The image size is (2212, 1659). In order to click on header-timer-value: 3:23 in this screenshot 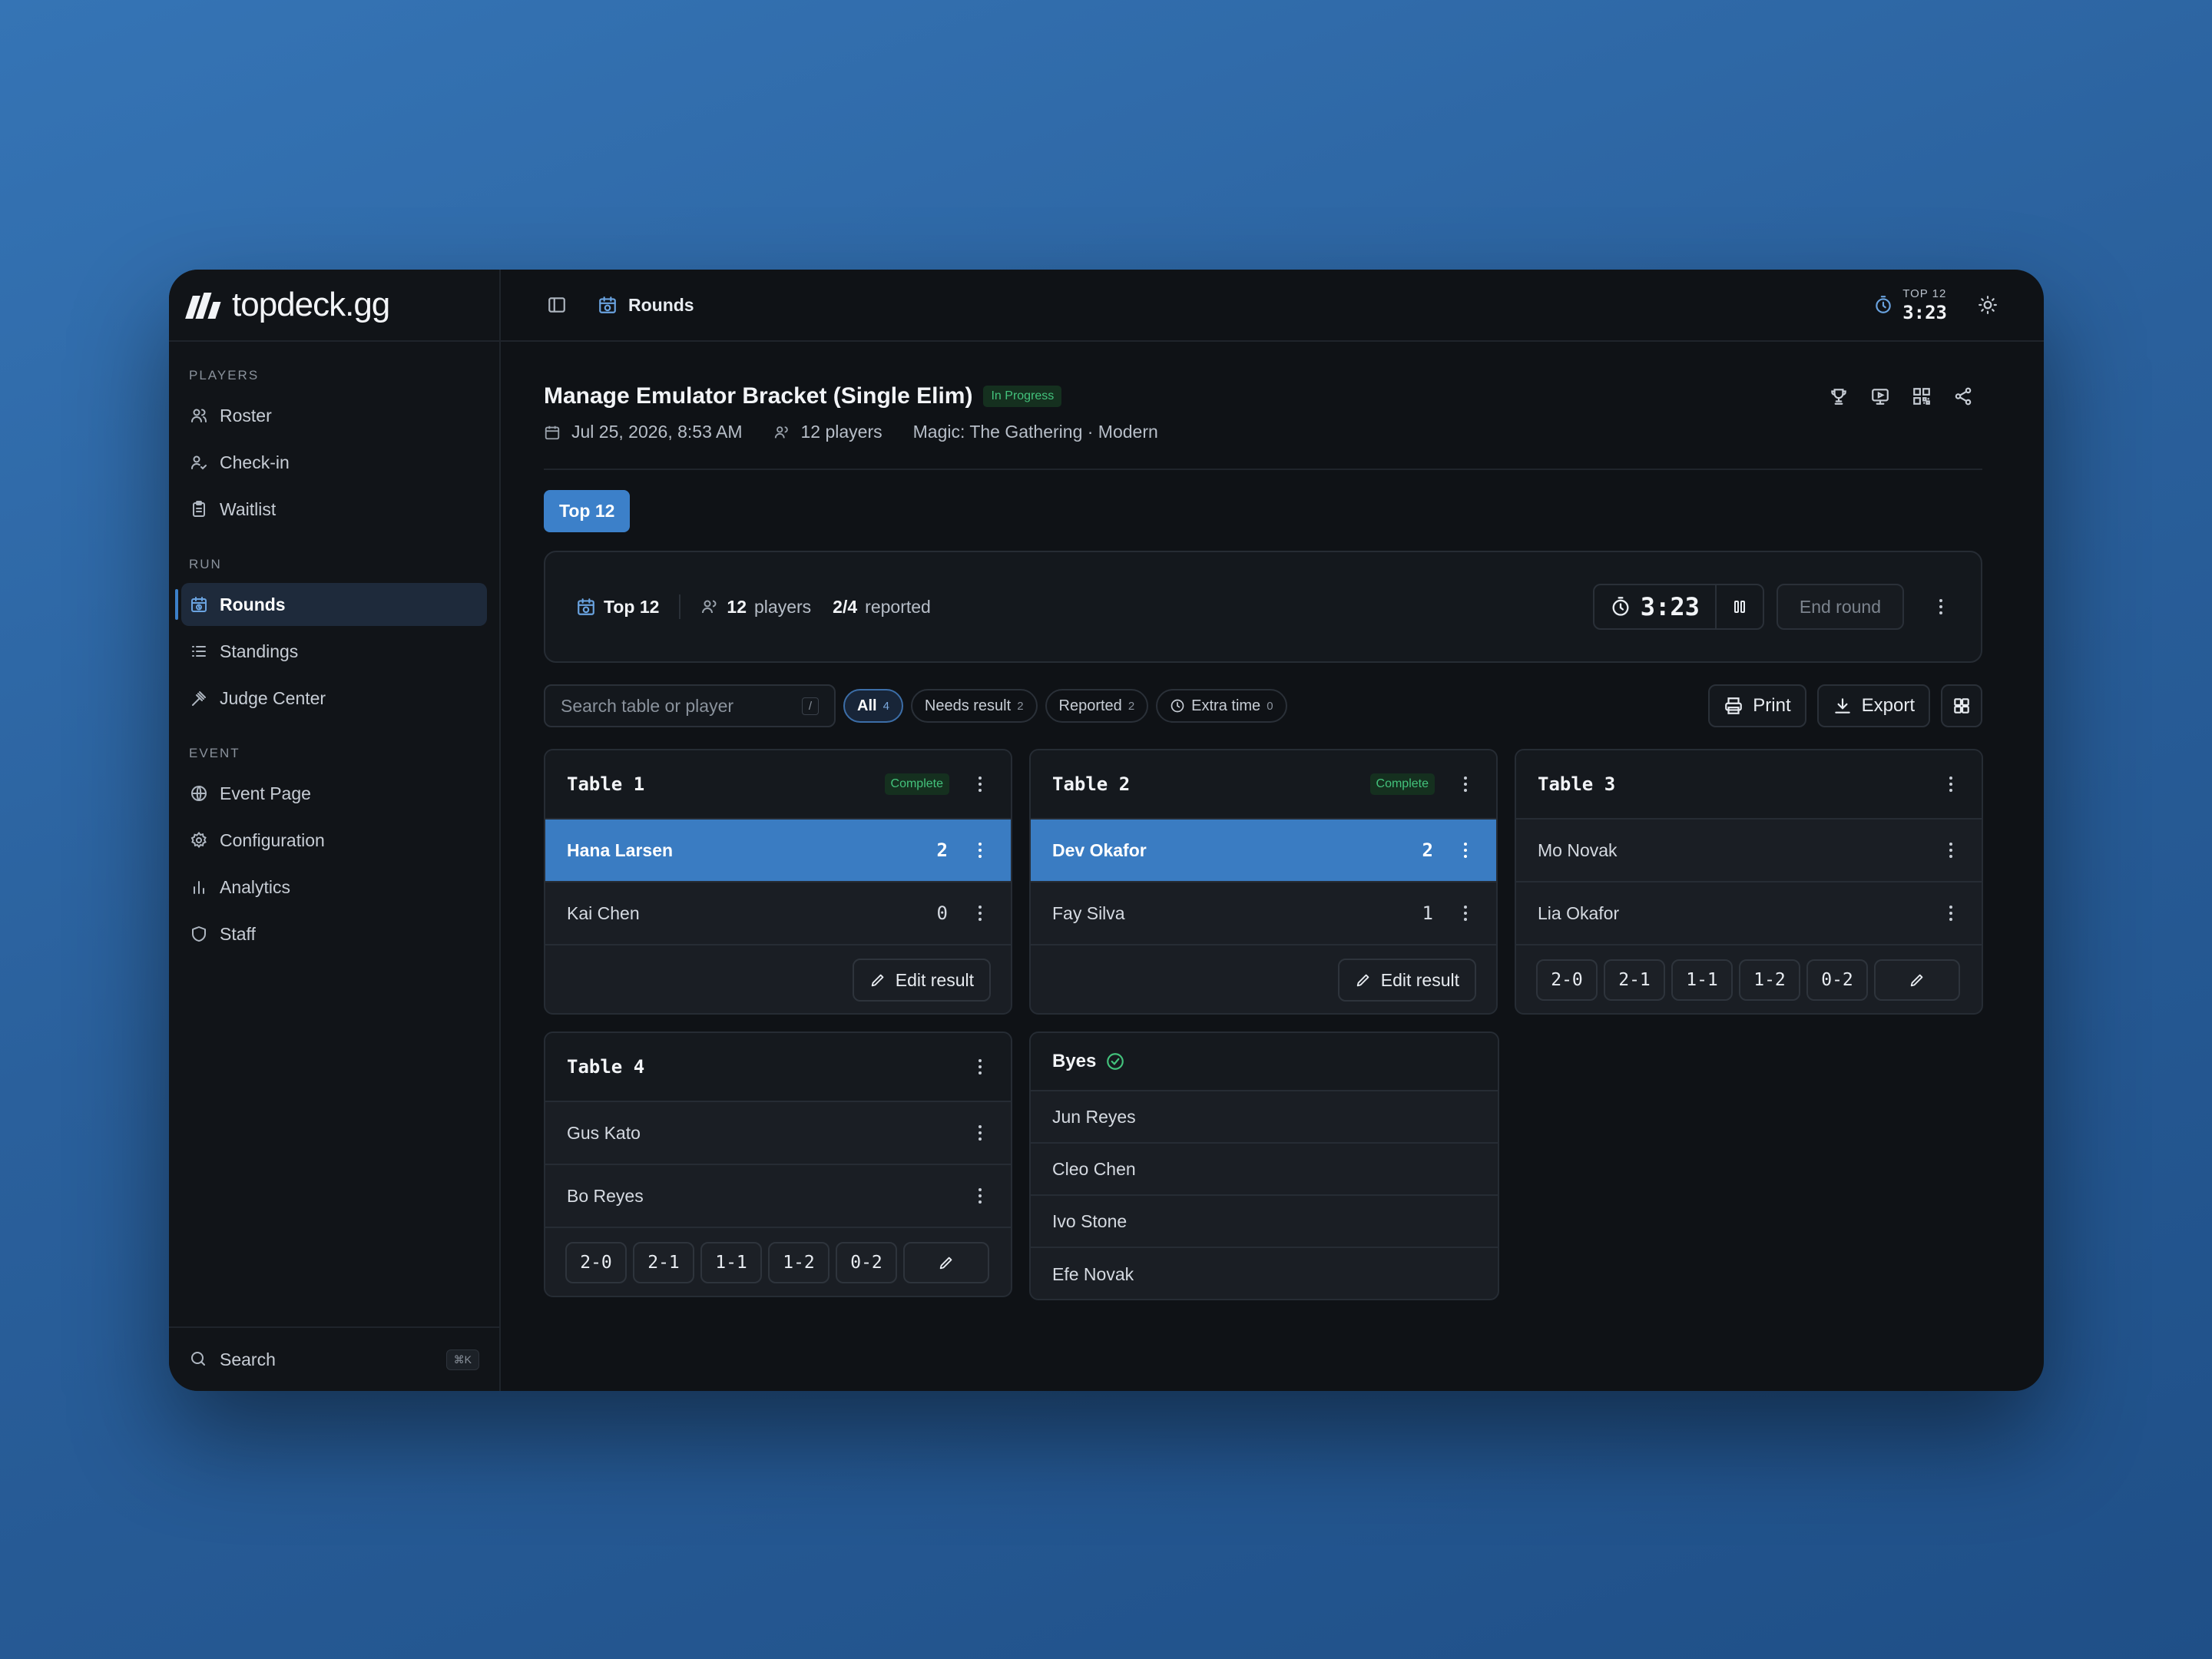, I will do `click(1925, 312)`.